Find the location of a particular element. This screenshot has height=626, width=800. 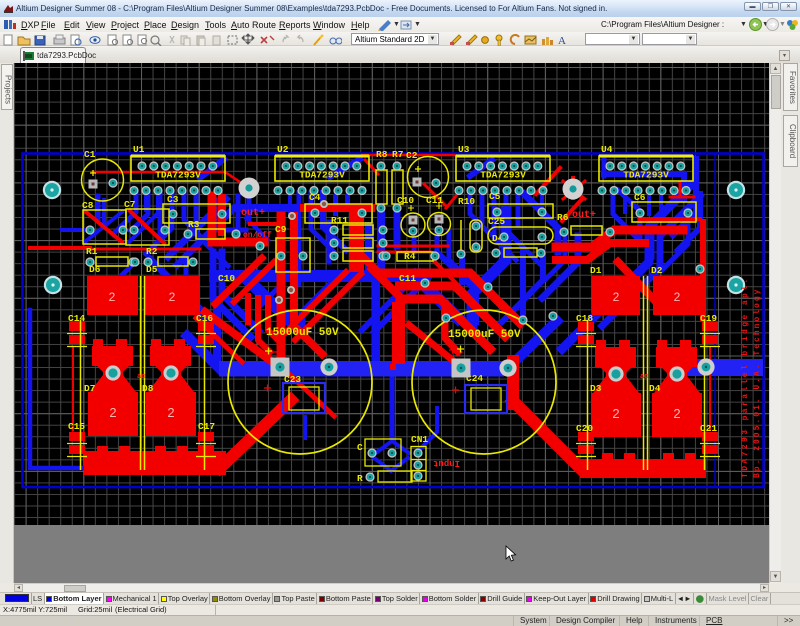

svg-text: R7 is located at coordinates (398, 154).